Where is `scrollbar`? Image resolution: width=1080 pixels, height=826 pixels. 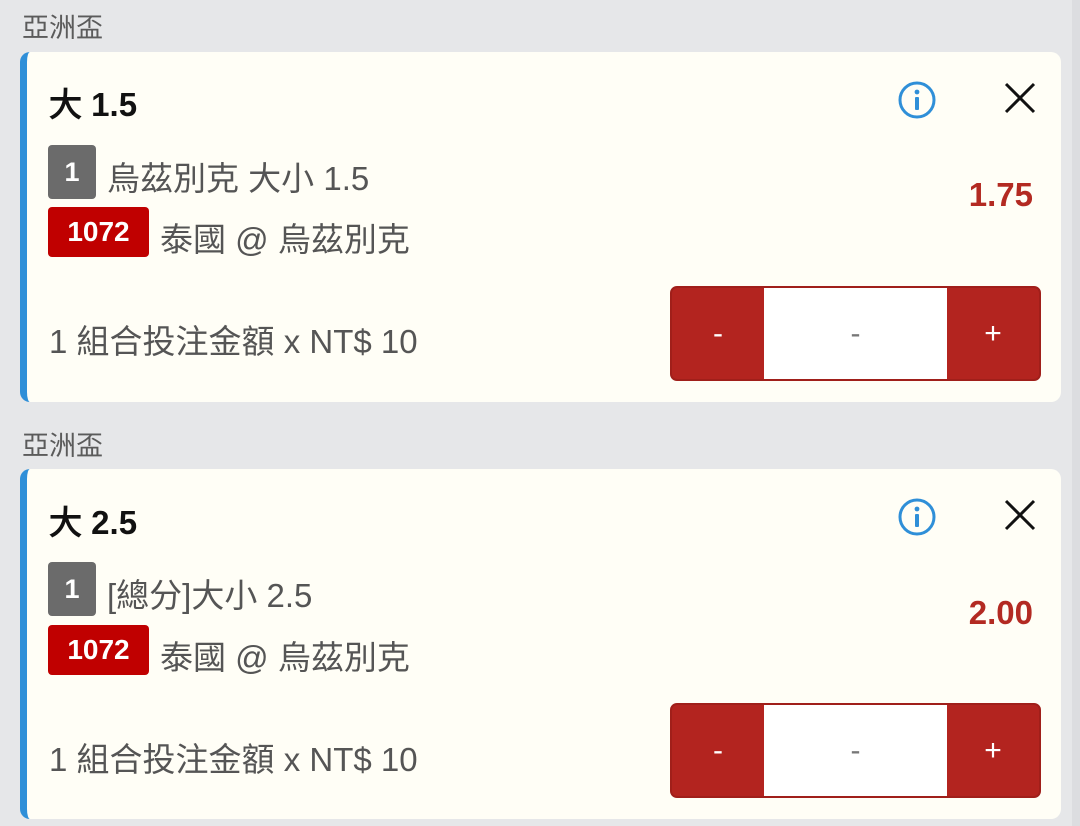
scrollbar is located at coordinates (1076, 413).